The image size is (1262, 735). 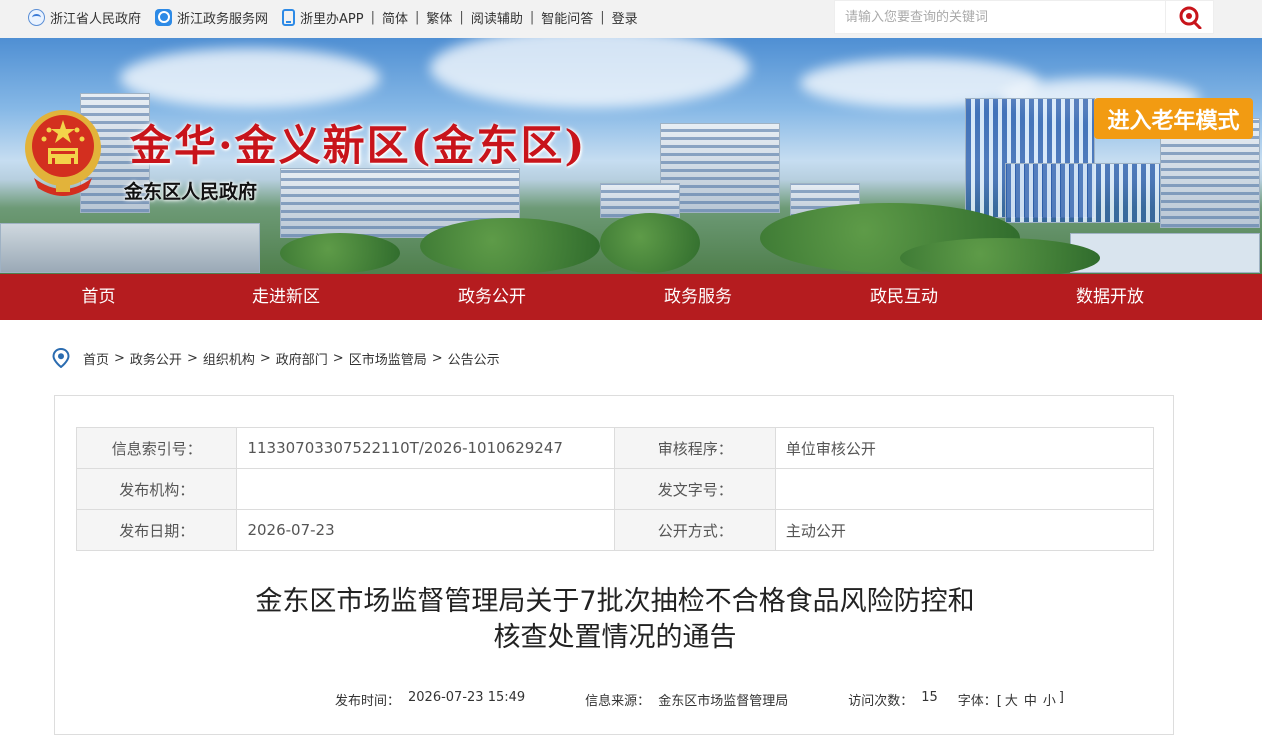 What do you see at coordinates (881, 701) in the screenshot?
I see `visits-label: 访问次数：` at bounding box center [881, 701].